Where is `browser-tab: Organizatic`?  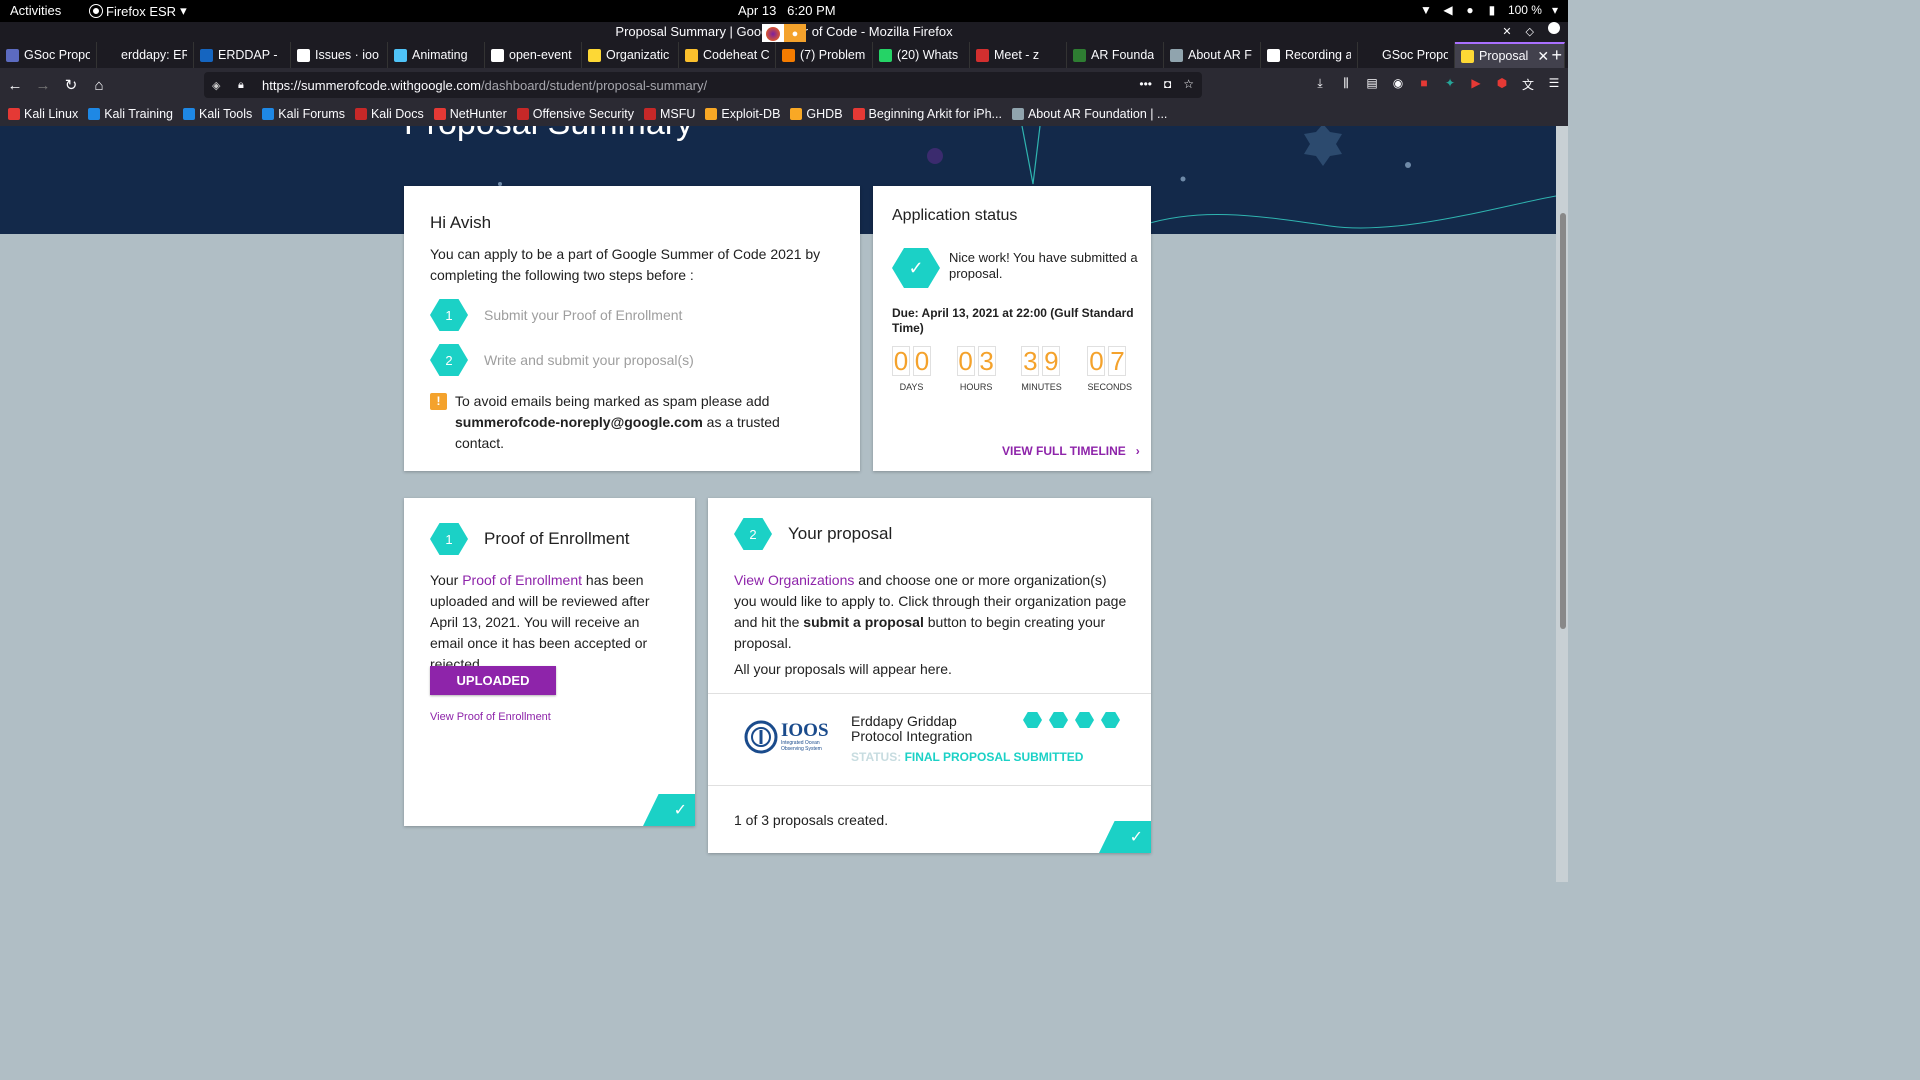 browser-tab: Organizatic is located at coordinates (630, 55).